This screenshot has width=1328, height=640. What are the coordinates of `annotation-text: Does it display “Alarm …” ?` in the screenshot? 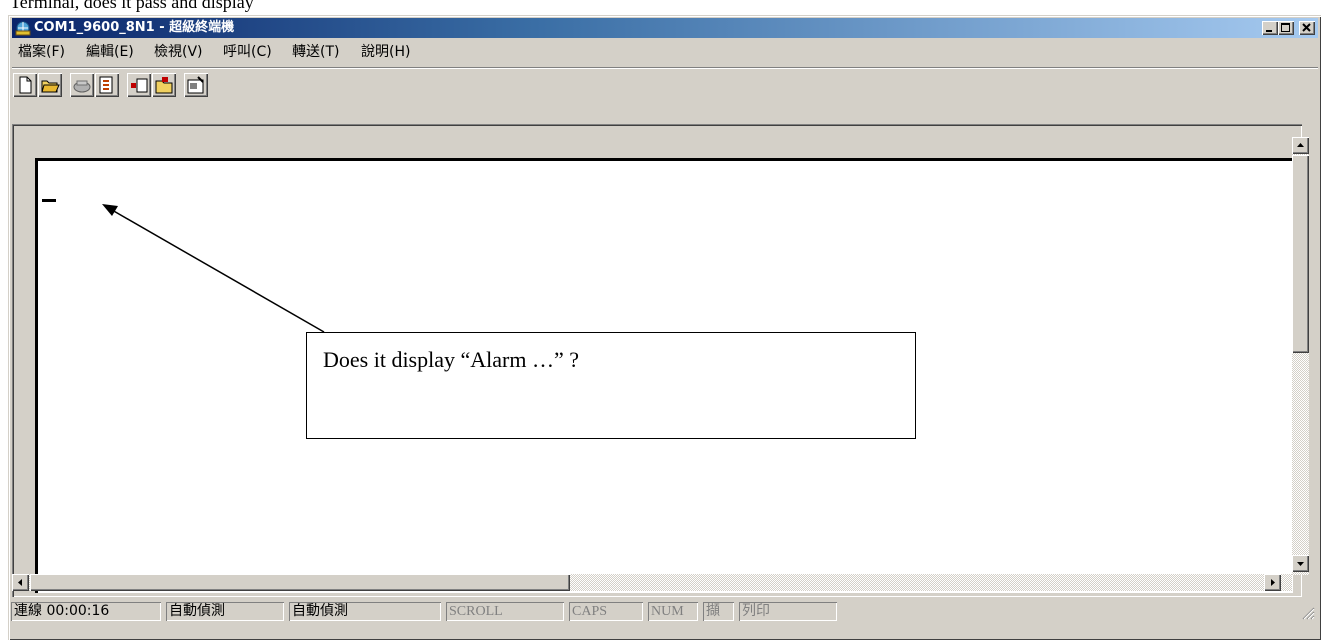 It's located at (451, 359).